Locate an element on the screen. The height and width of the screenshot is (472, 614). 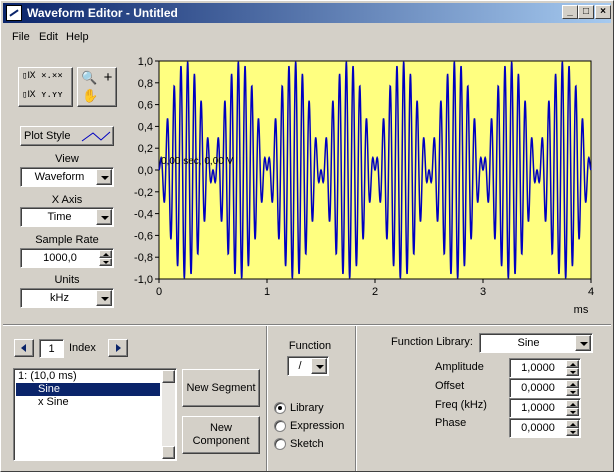
menu-edit: Edit is located at coordinates (48, 37).